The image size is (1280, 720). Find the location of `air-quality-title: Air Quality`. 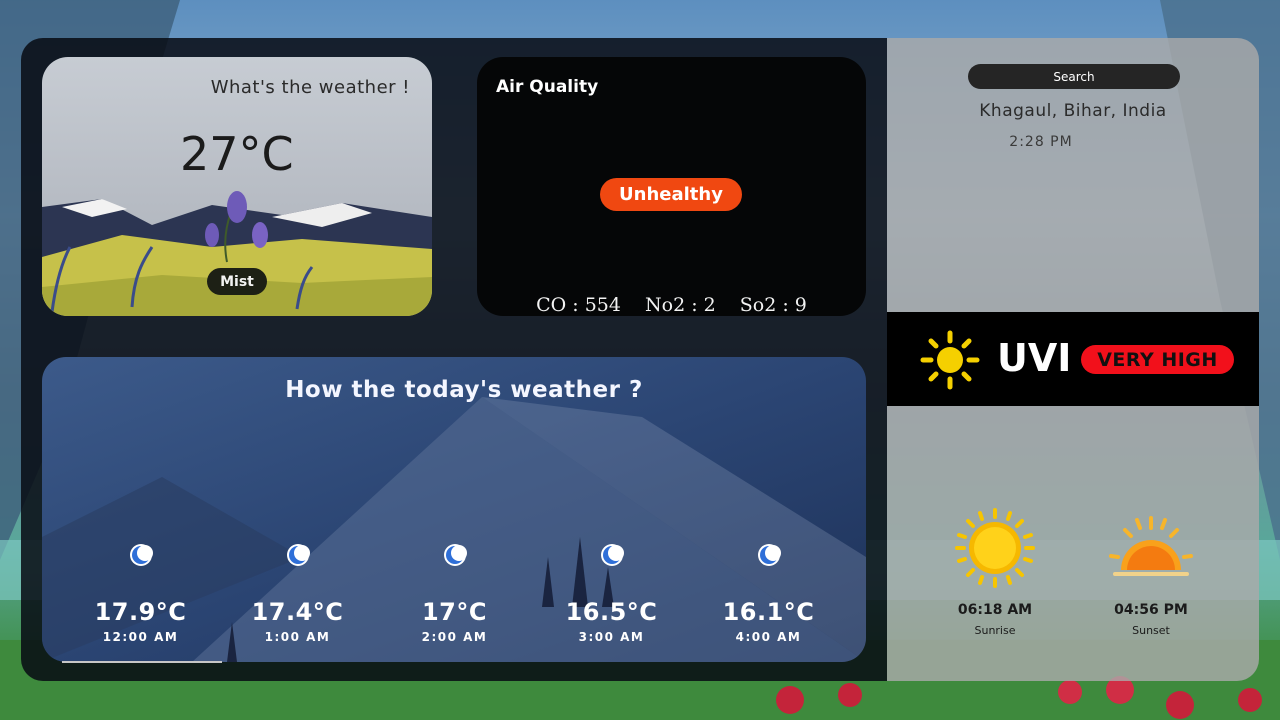

air-quality-title: Air Quality is located at coordinates (547, 87).